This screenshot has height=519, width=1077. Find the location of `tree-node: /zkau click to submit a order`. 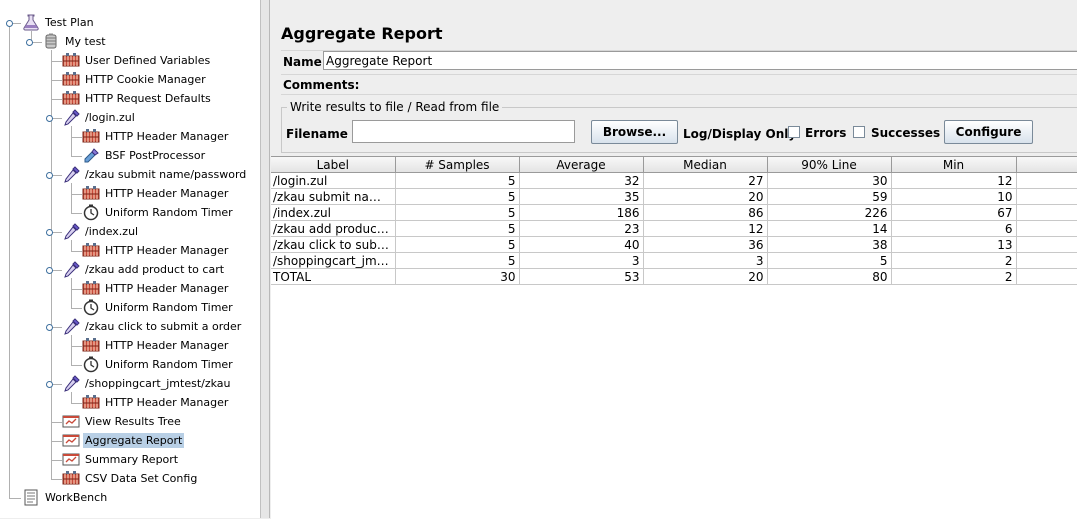

tree-node: /zkau click to submit a order is located at coordinates (152, 326).